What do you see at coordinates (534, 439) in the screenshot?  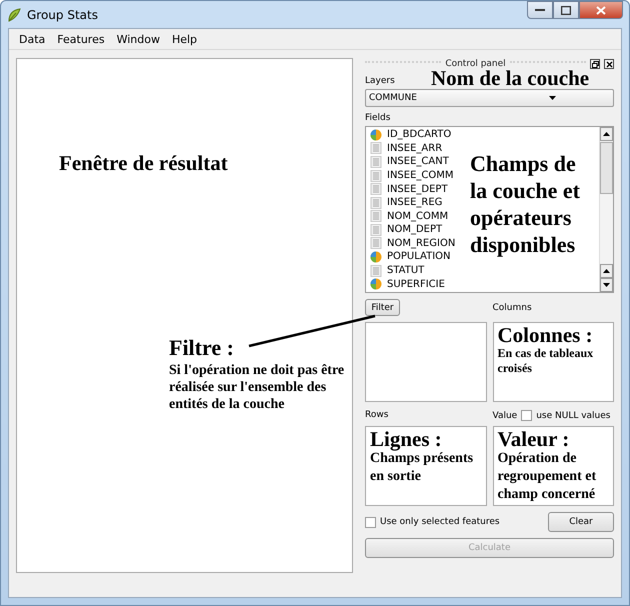 I see `annotation-title: Valeur :` at bounding box center [534, 439].